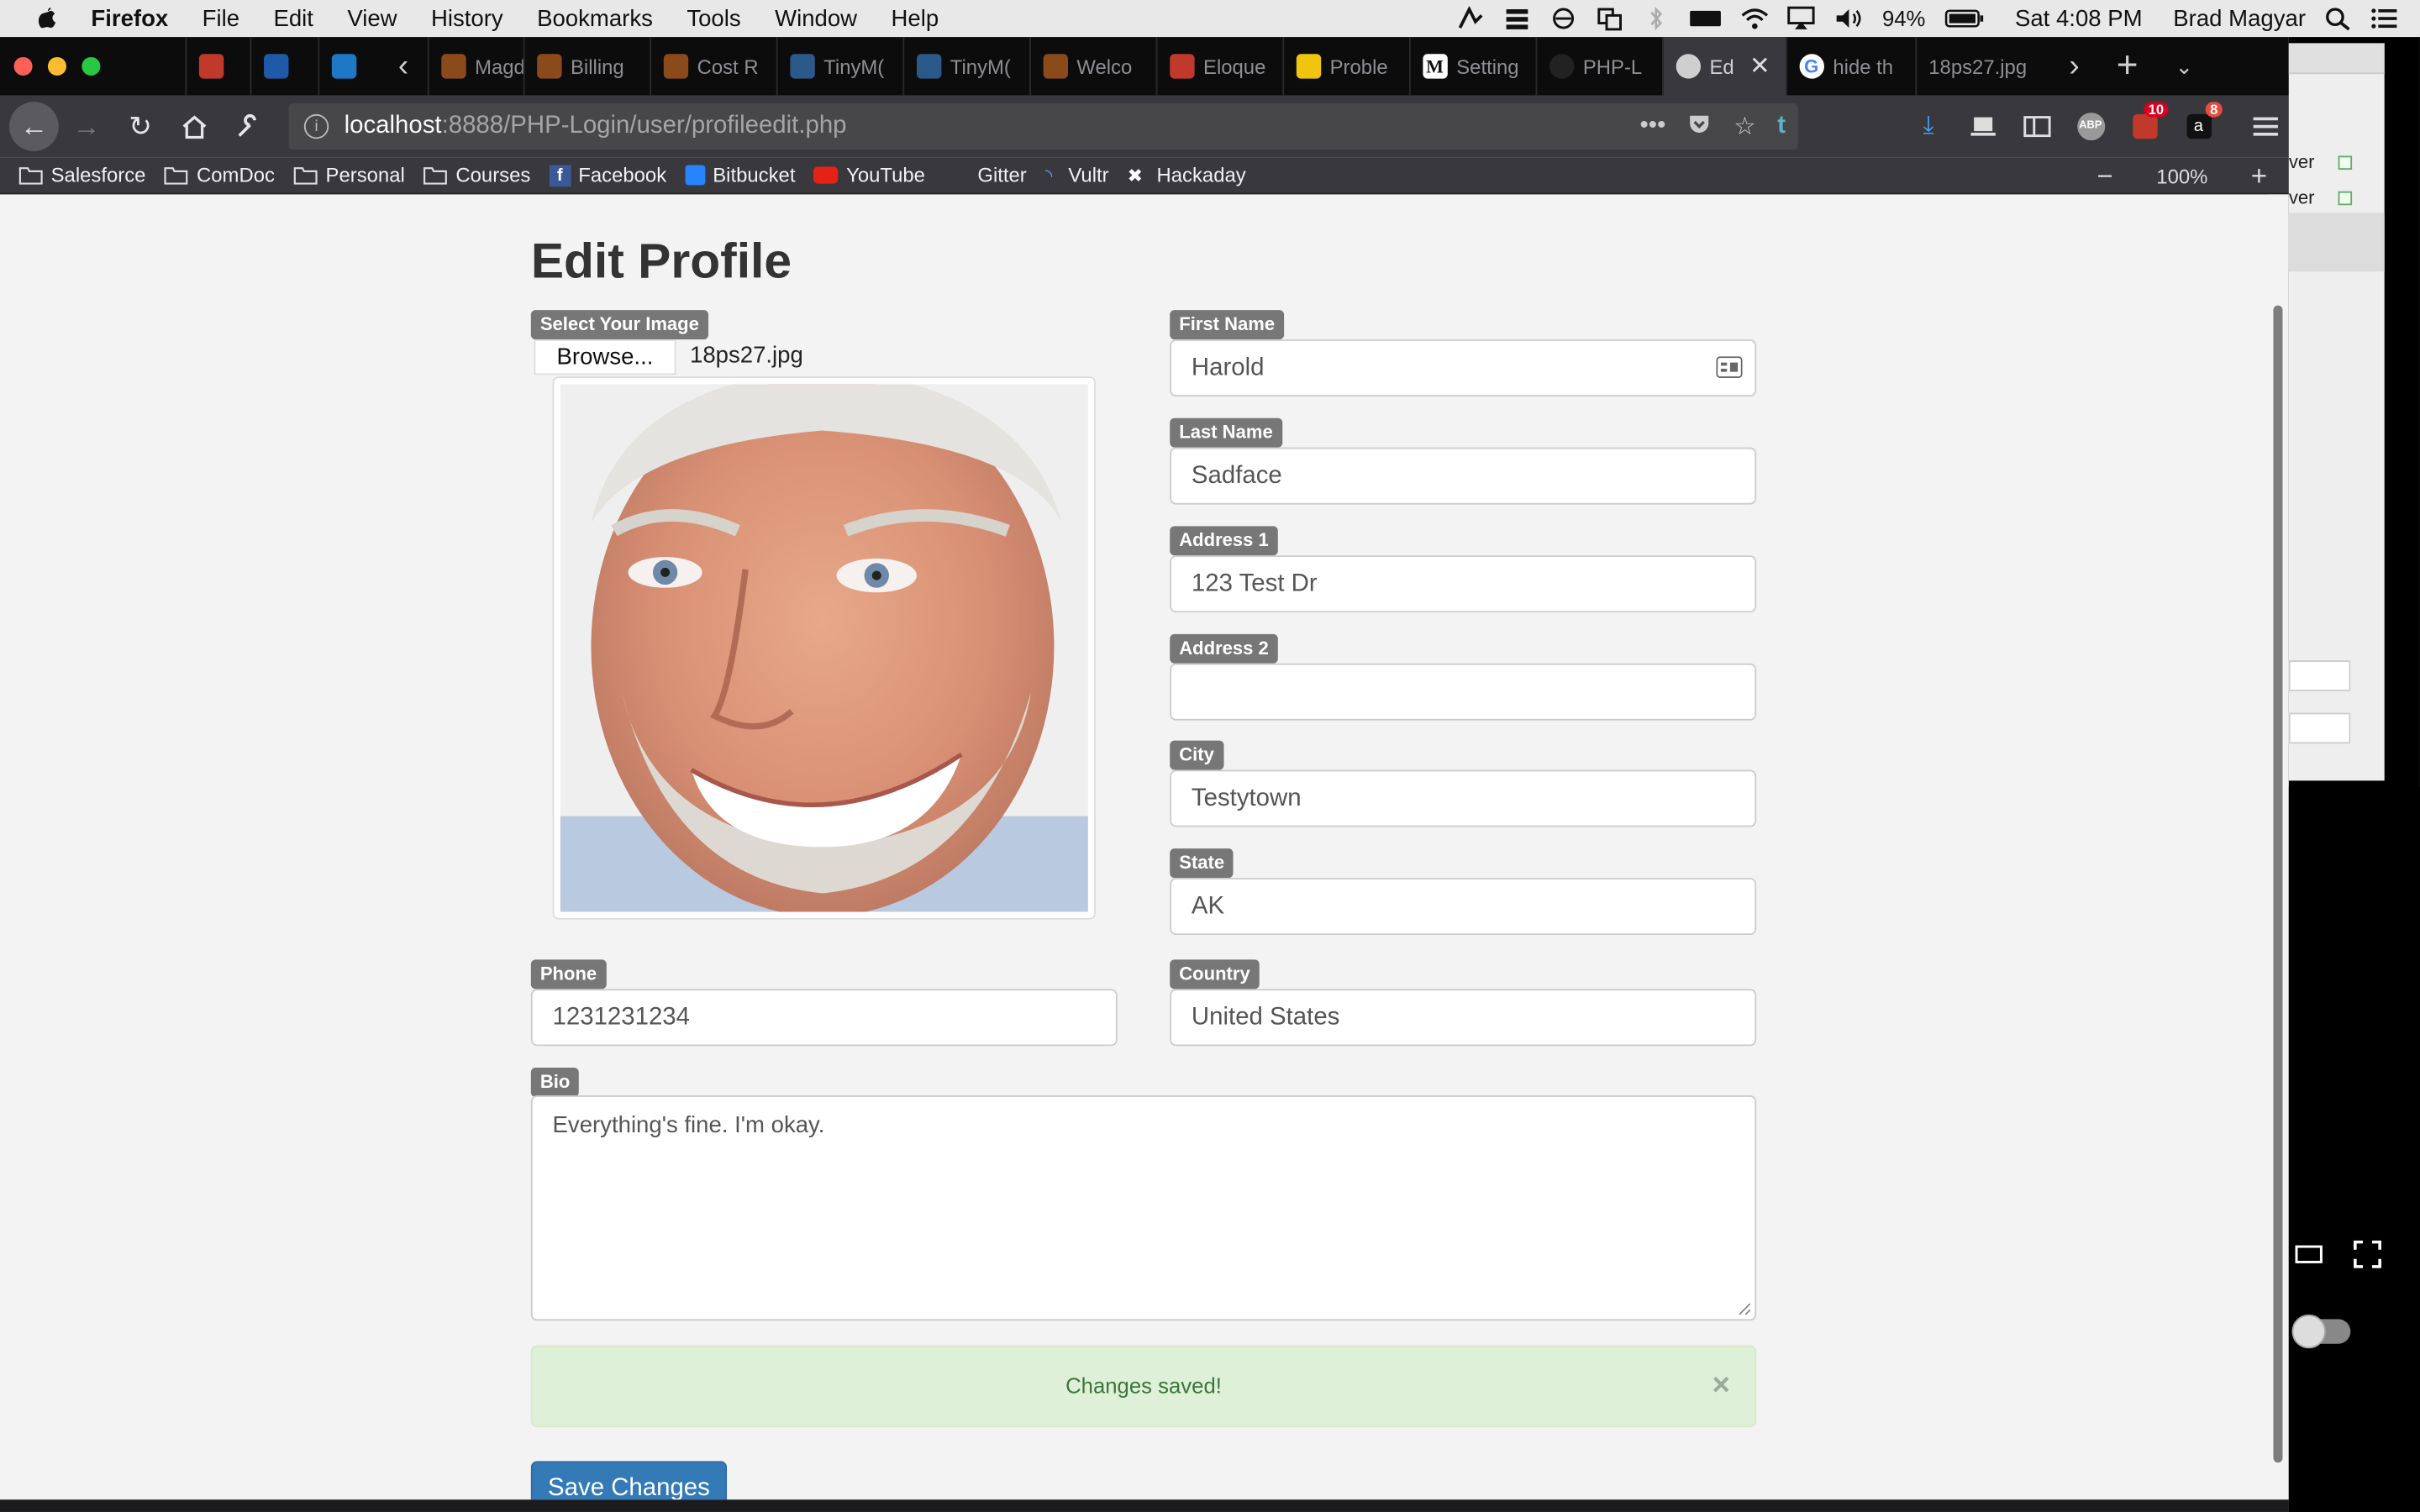  Describe the element at coordinates (1345, 66) in the screenshot. I see `tab-problem: Proble` at that location.